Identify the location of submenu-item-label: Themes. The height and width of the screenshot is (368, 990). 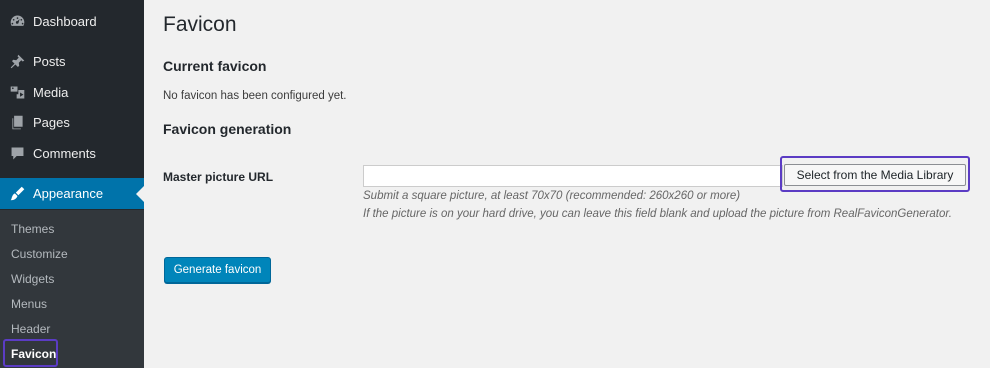
(33, 229).